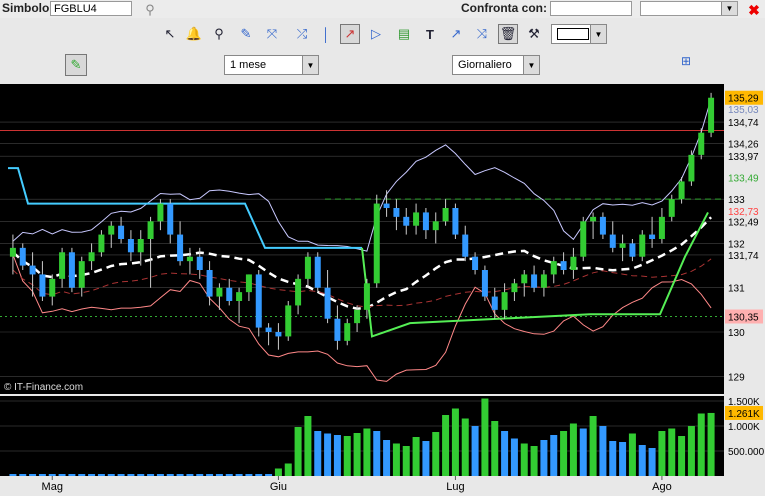 The width and height of the screenshot is (765, 496). What do you see at coordinates (534, 34) in the screenshot?
I see `tools-icon: ⚒` at bounding box center [534, 34].